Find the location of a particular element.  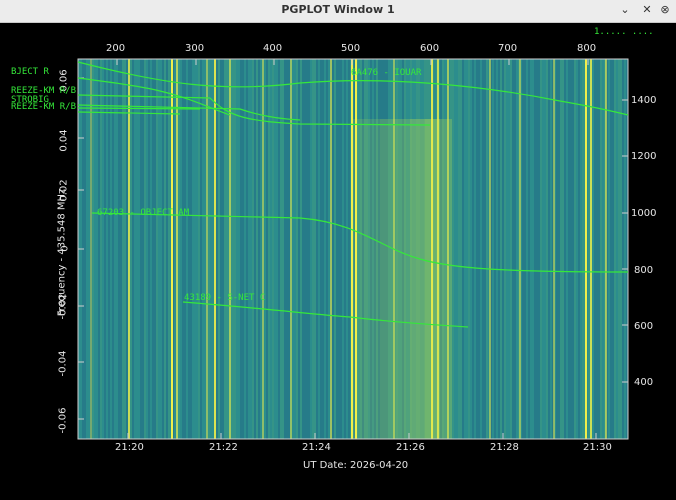

satellite-label: BJECT R is located at coordinates (30, 72).